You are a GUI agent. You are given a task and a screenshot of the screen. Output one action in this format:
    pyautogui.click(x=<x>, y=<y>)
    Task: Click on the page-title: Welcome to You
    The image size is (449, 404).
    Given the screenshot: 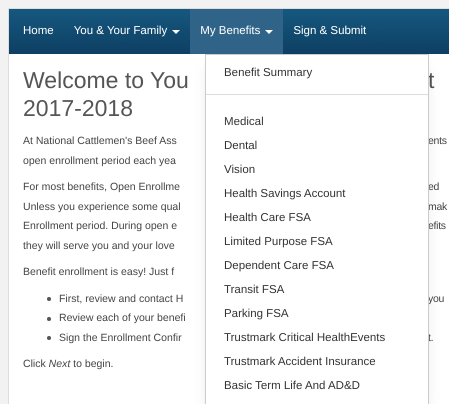 What is the action you would take?
    pyautogui.click(x=106, y=80)
    